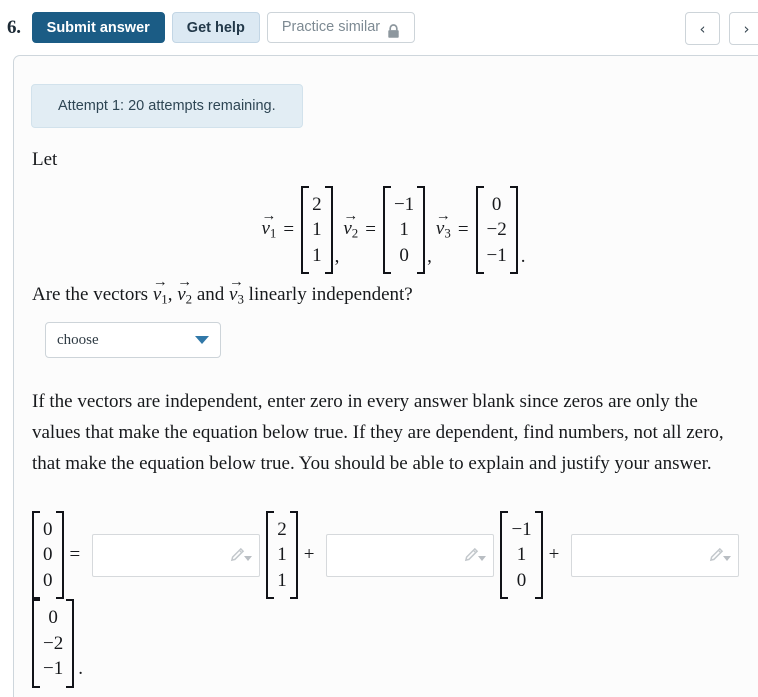 This screenshot has height=697, width=758. Describe the element at coordinates (393, 29) in the screenshot. I see `lock-icon` at that location.